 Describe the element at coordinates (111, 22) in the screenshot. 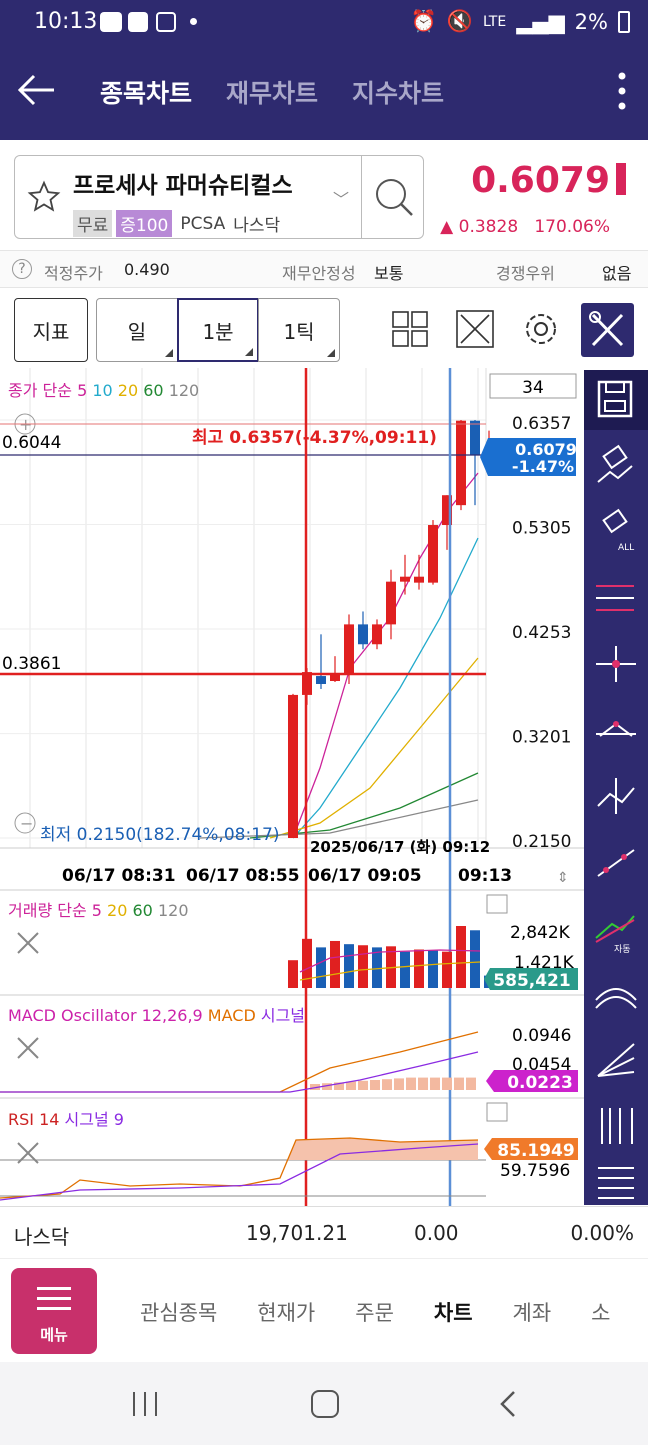

I see `talk-notification-icon` at that location.